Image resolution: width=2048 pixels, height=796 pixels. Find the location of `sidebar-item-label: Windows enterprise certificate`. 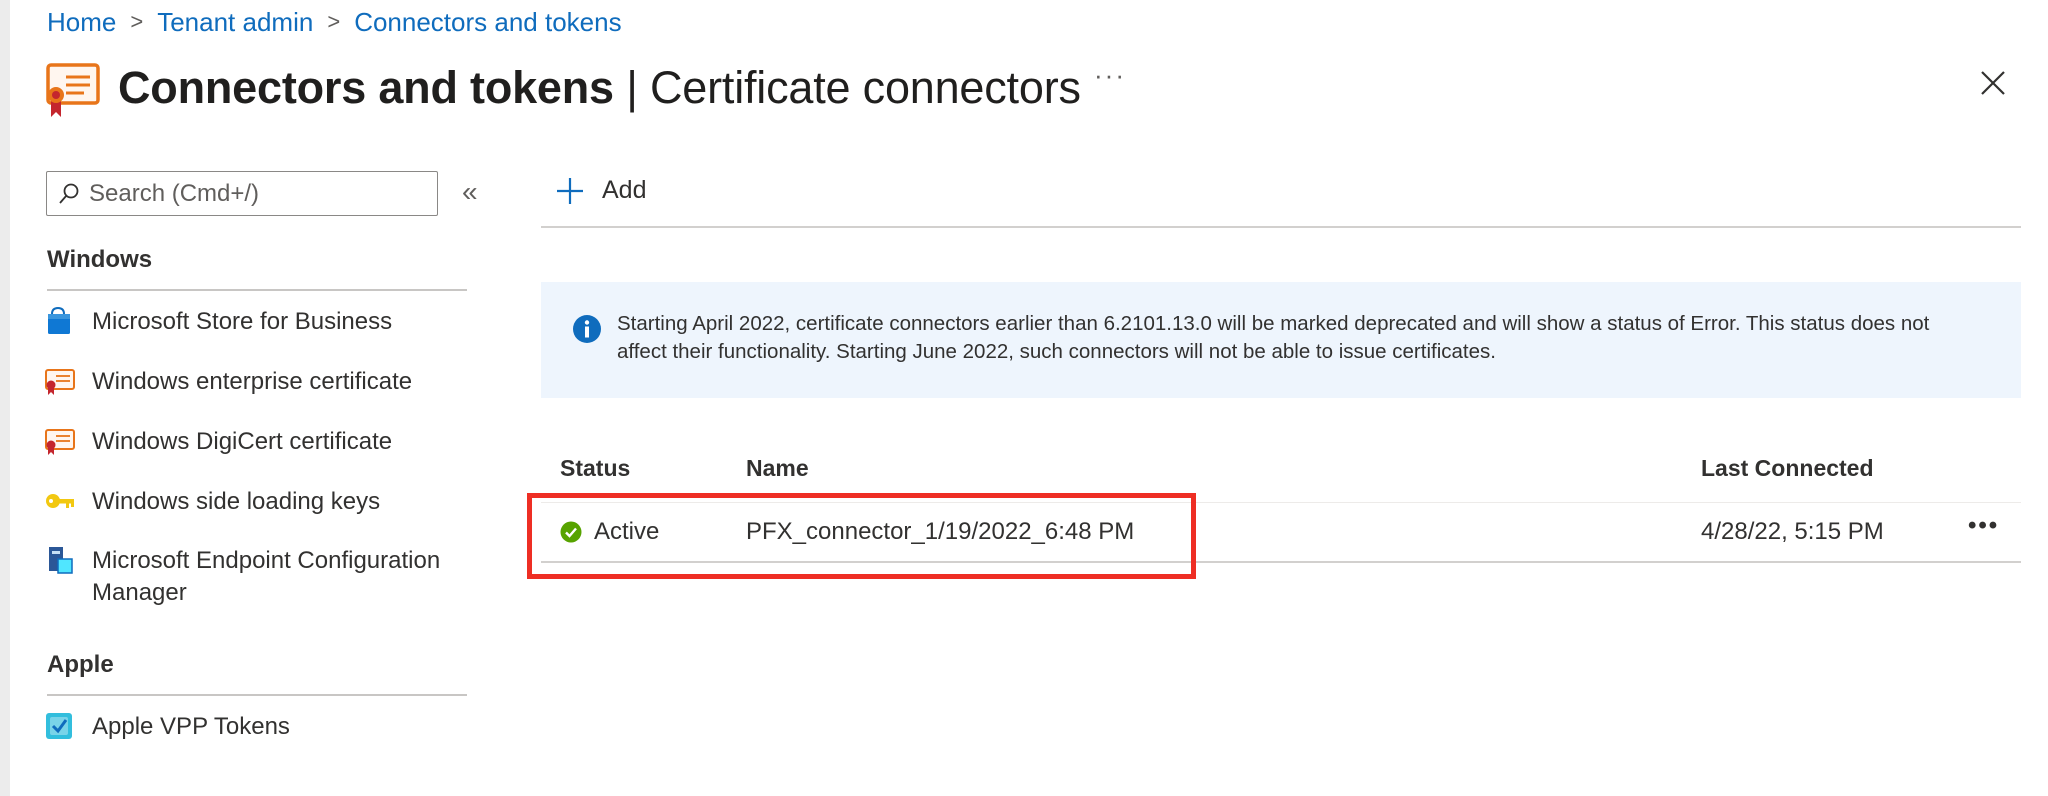

sidebar-item-label: Windows enterprise certificate is located at coordinates (252, 381).